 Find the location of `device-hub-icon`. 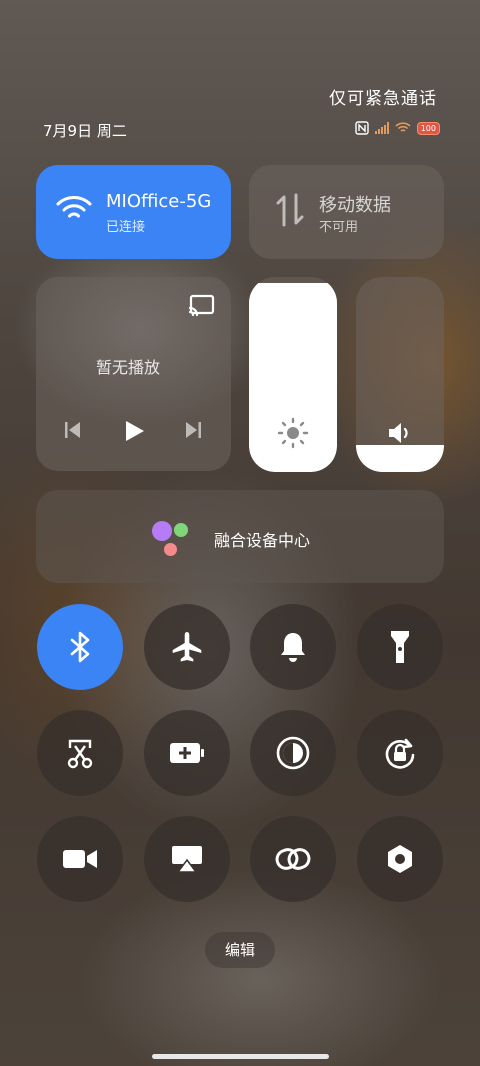

device-hub-icon is located at coordinates (171, 539).